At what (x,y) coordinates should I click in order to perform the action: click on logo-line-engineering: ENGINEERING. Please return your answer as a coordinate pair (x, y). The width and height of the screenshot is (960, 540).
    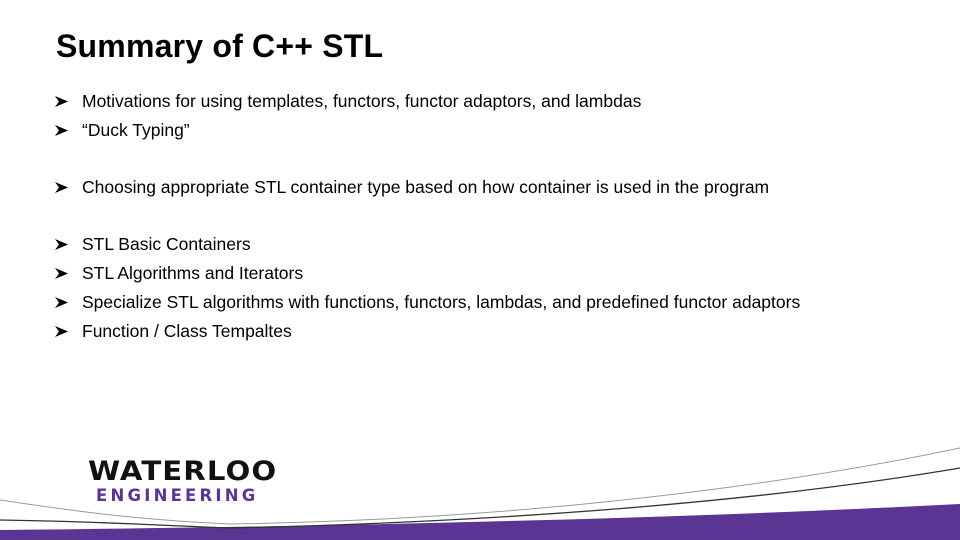
    Looking at the image, I should click on (177, 495).